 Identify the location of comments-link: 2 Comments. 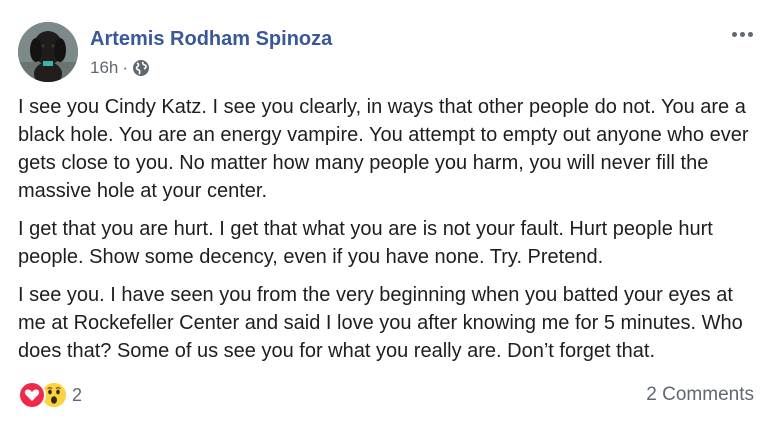
(700, 395).